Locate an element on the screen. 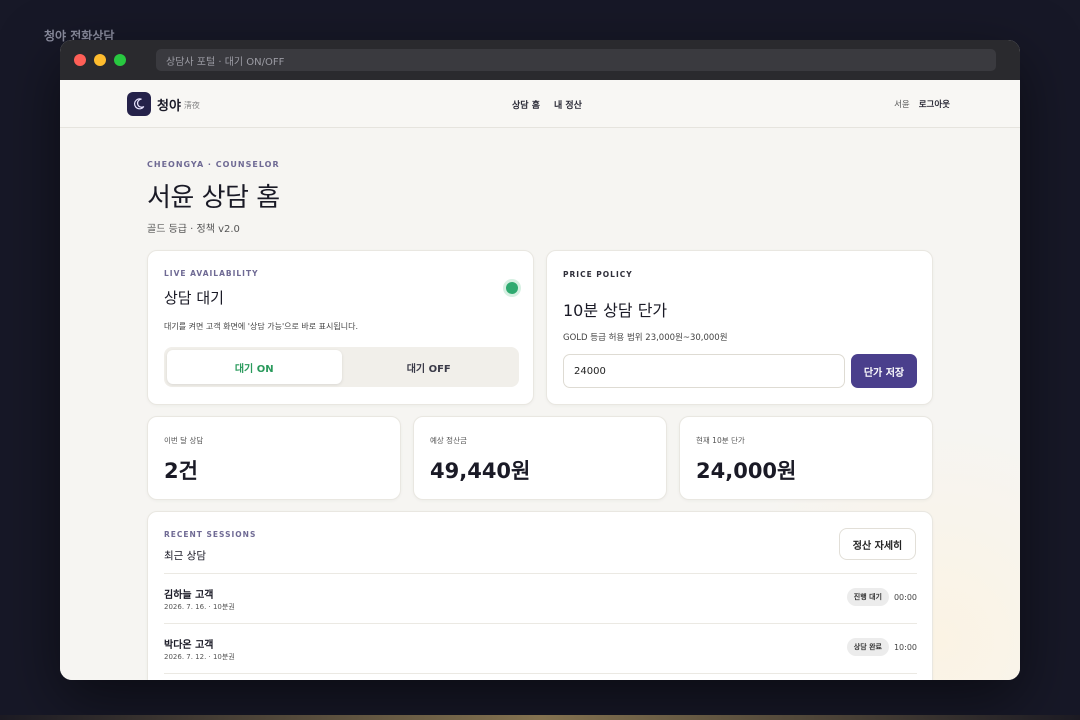 This screenshot has height=720, width=1080. status-badge: 상담 완료 is located at coordinates (867, 647).